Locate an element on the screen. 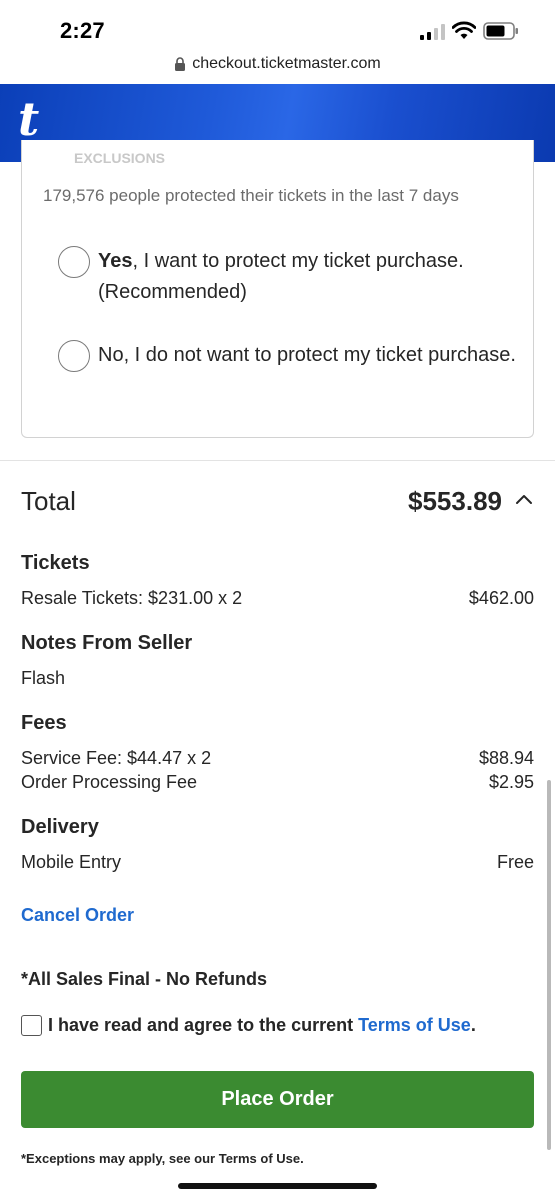 This screenshot has width=555, height=1200. status-time: 2:27 is located at coordinates (82, 30).